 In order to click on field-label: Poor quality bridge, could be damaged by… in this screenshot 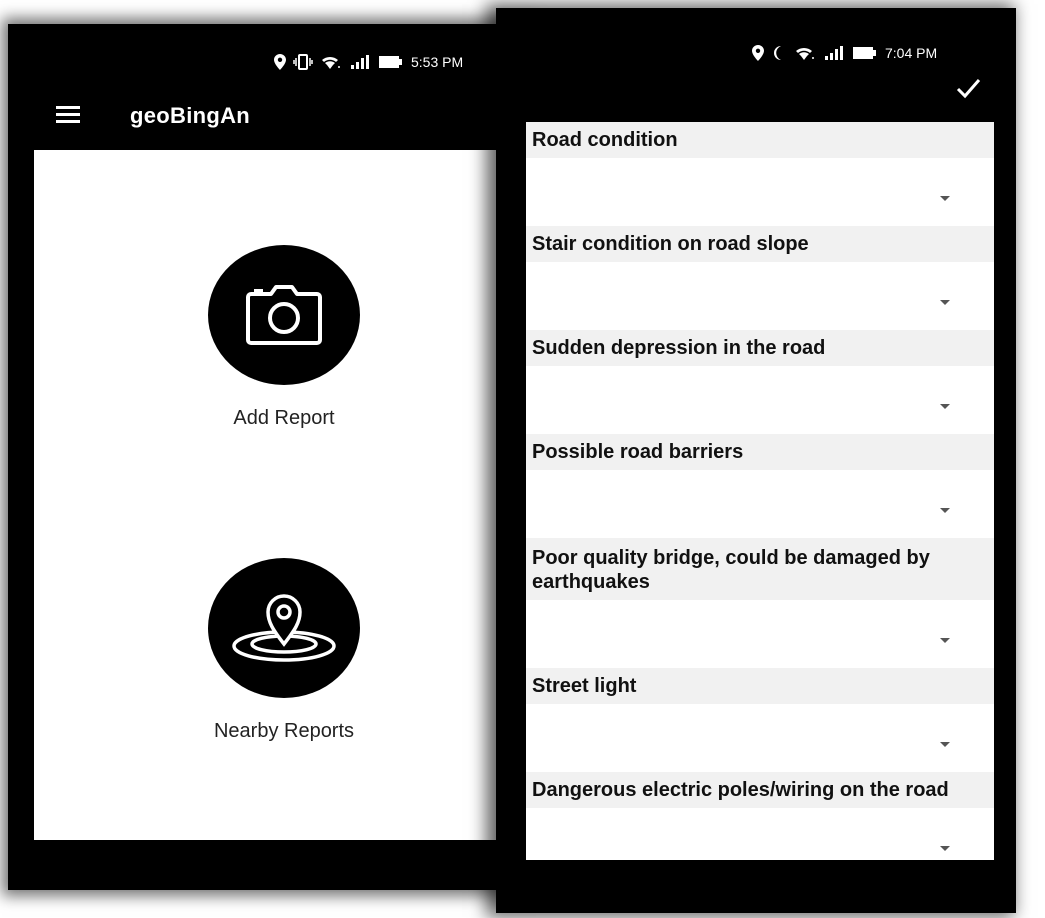, I will do `click(760, 569)`.